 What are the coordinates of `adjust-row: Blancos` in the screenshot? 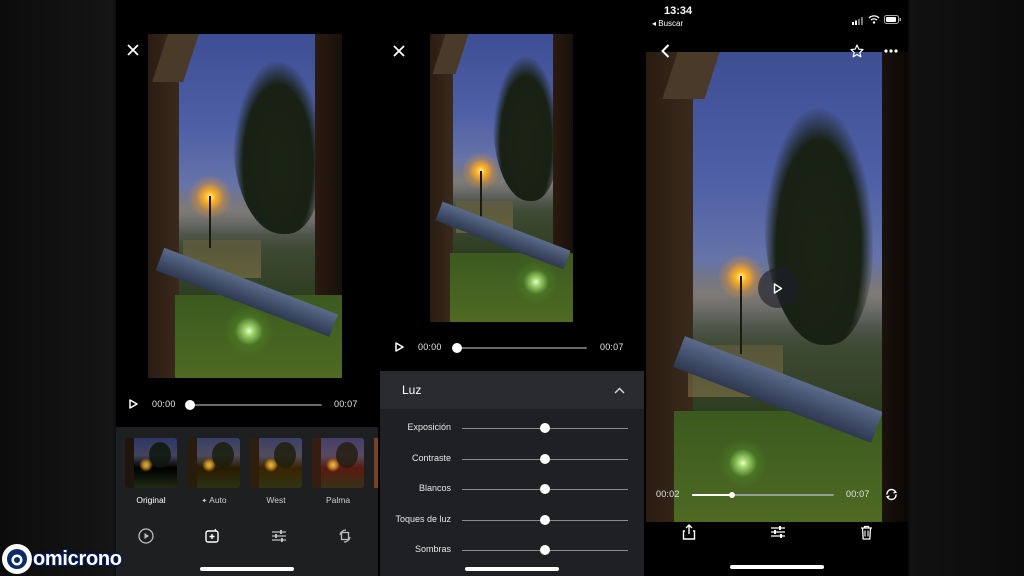 It's located at (512, 489).